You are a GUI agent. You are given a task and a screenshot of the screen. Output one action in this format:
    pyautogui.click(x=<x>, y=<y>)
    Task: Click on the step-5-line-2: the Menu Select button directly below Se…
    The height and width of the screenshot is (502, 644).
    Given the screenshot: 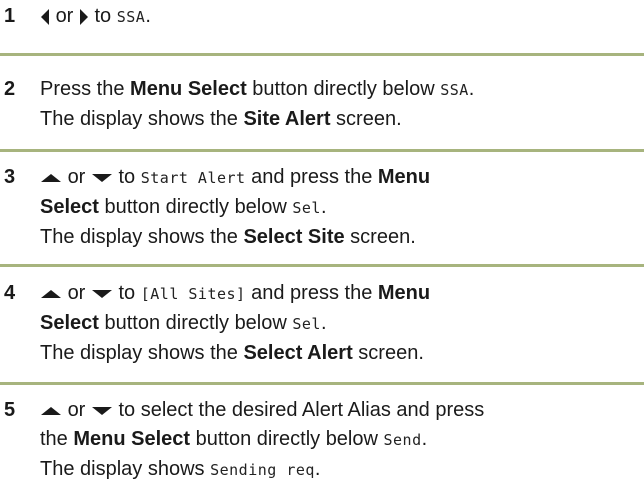 What is the action you would take?
    pyautogui.click(x=342, y=440)
    